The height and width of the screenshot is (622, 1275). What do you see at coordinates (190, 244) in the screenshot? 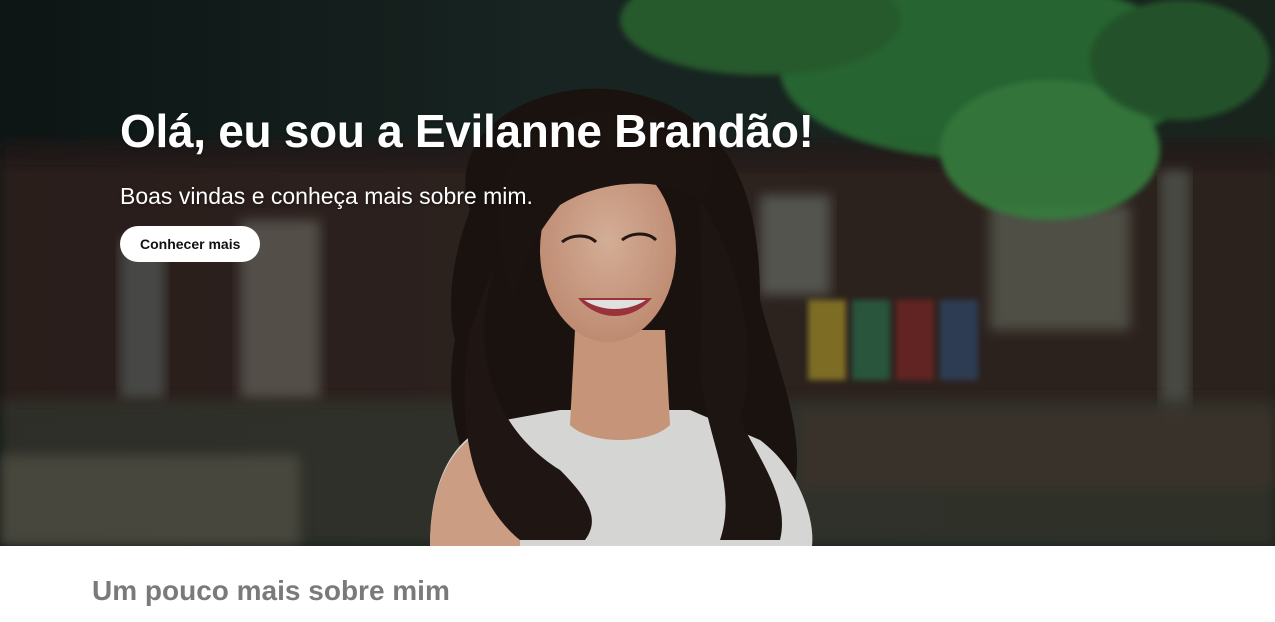
I see `learn-more-button: Conhecer mais` at bounding box center [190, 244].